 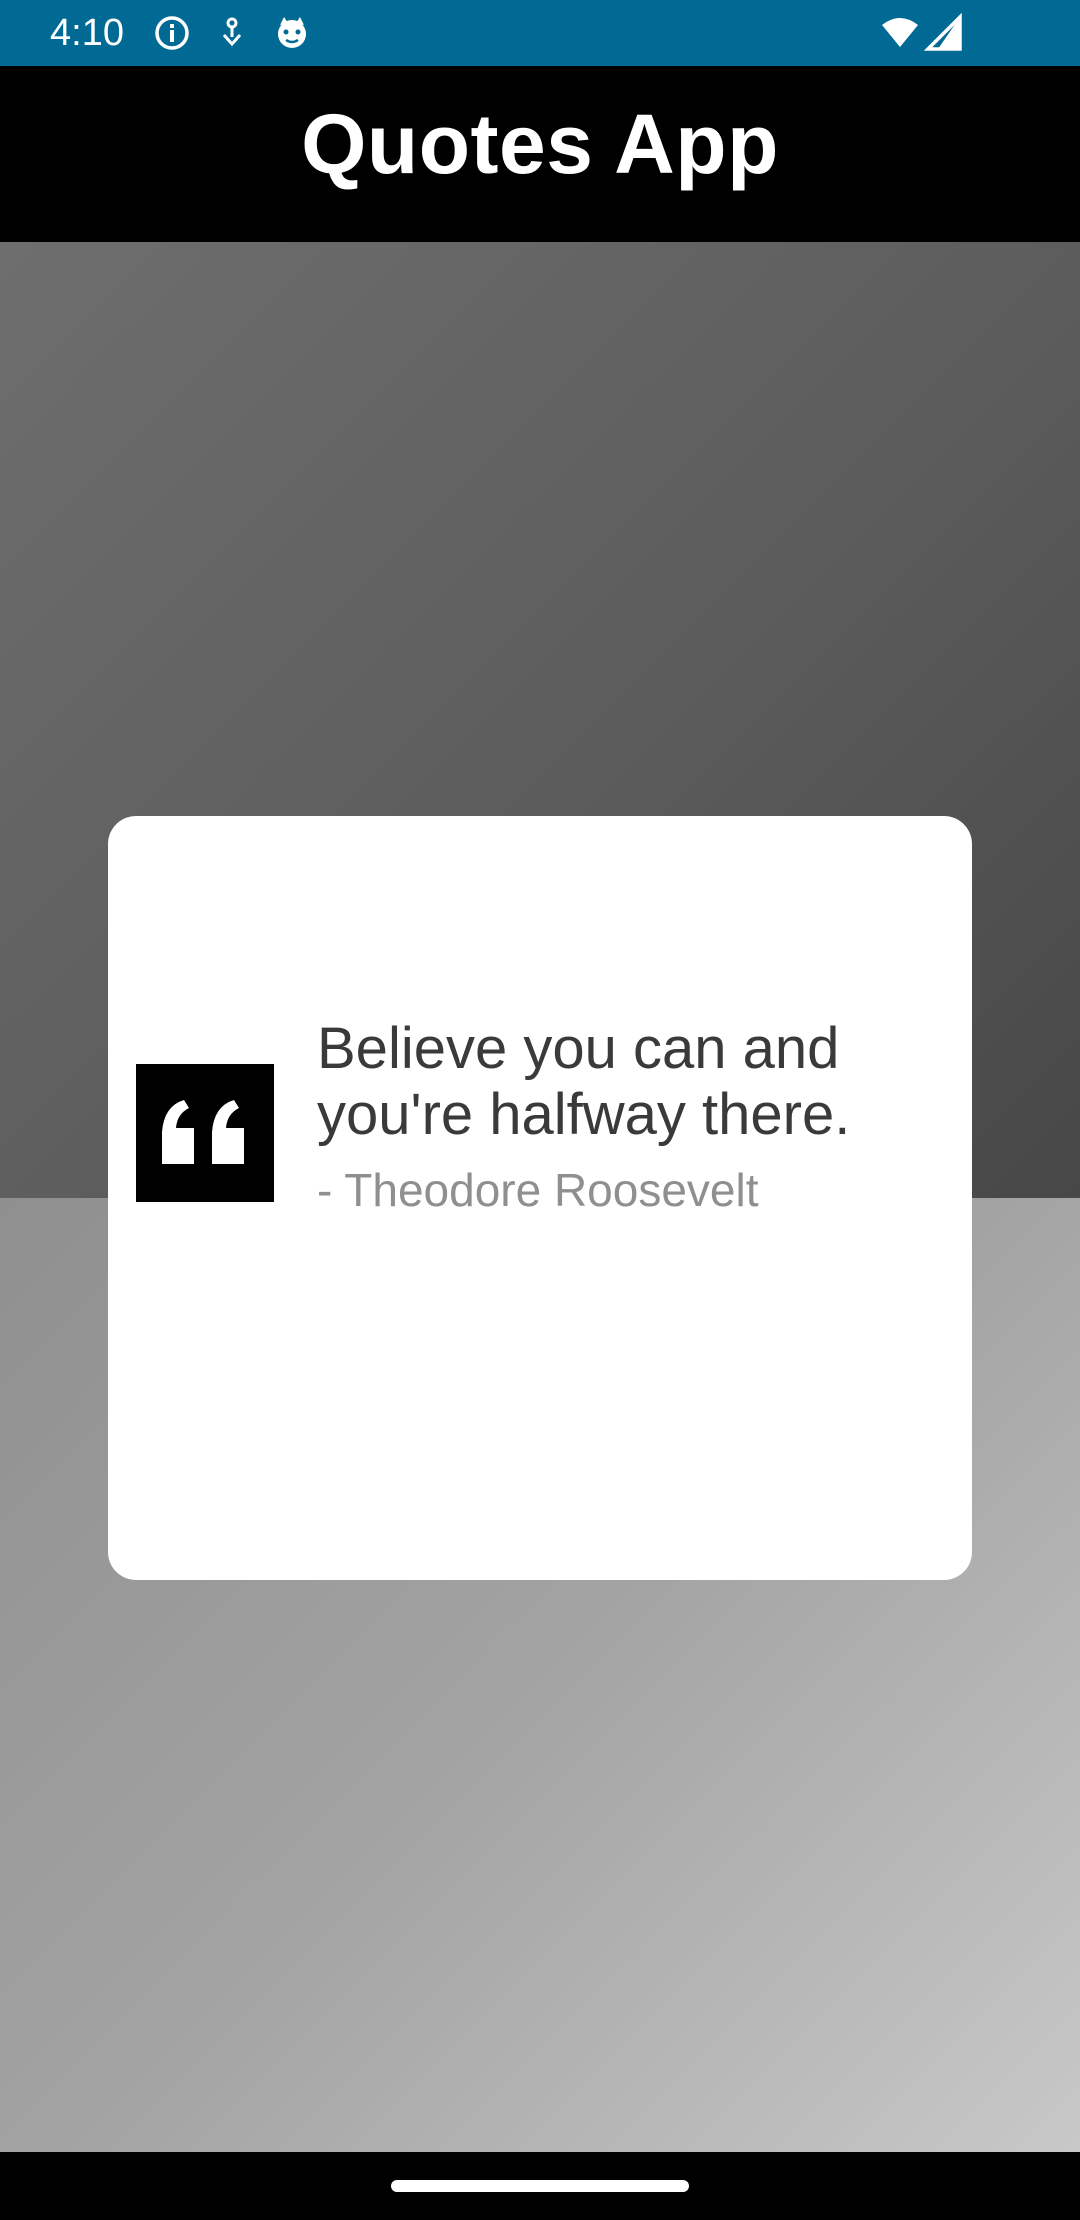 I want to click on download-icon, so click(x=232, y=33).